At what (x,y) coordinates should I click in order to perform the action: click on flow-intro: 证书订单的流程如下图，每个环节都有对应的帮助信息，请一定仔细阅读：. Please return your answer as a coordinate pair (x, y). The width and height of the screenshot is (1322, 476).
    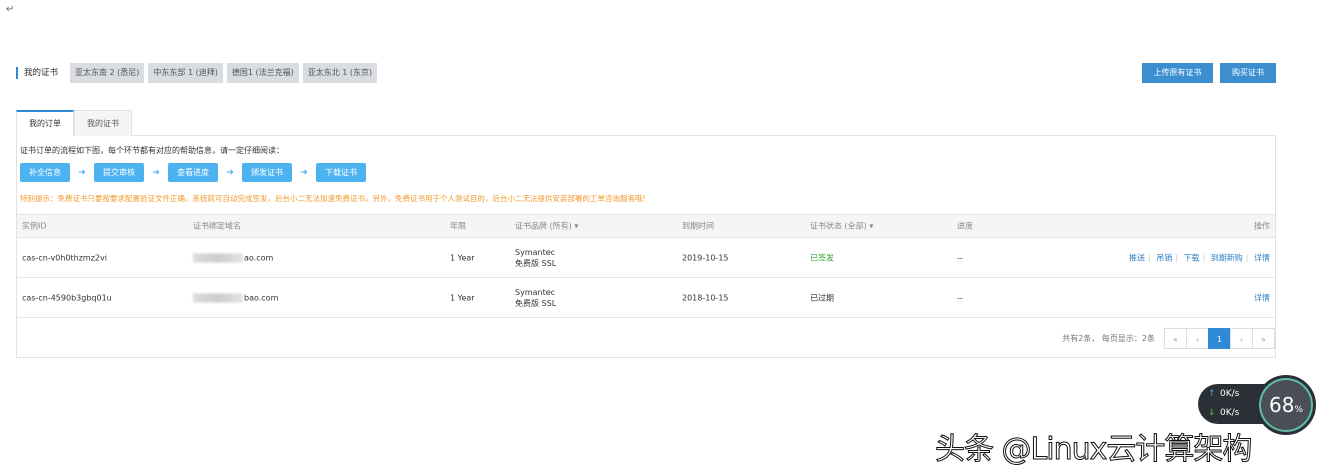
    Looking at the image, I should click on (152, 150).